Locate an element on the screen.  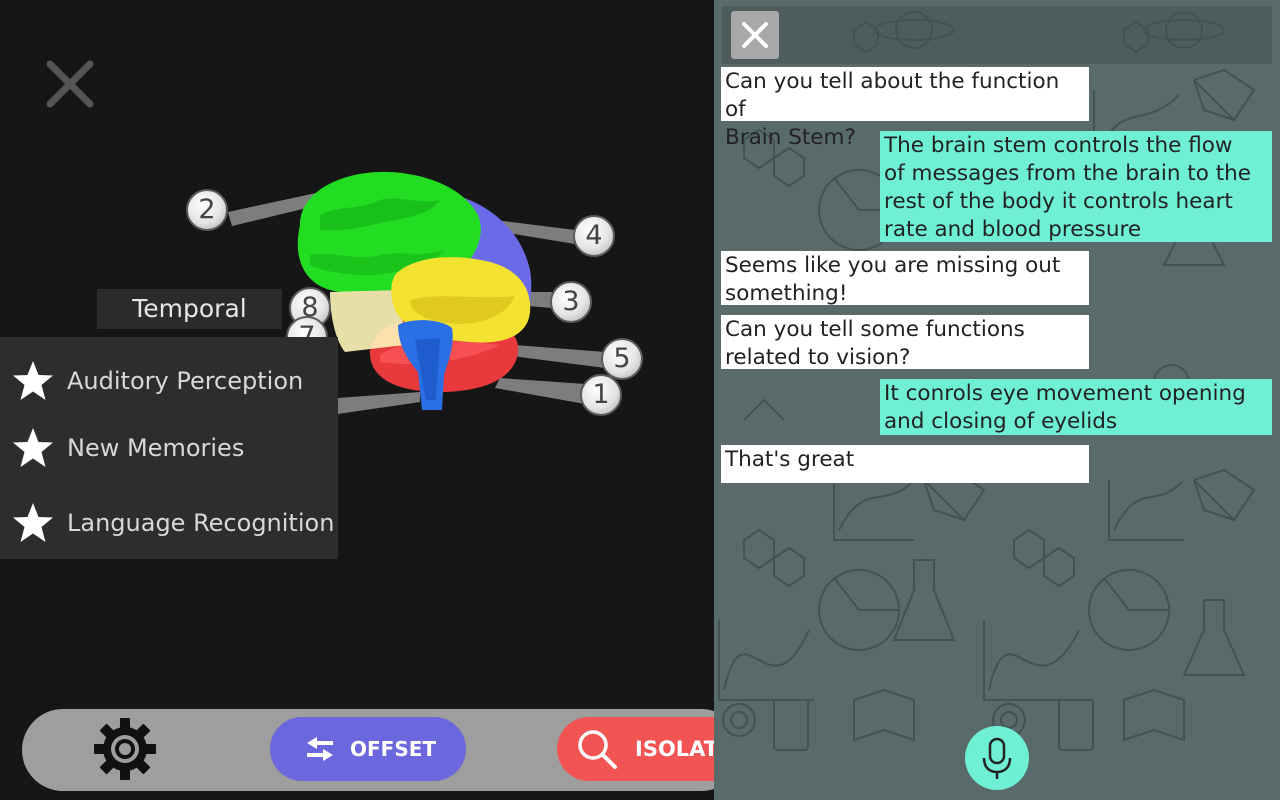
isolate-label: ISOLATE is located at coordinates (674, 749).